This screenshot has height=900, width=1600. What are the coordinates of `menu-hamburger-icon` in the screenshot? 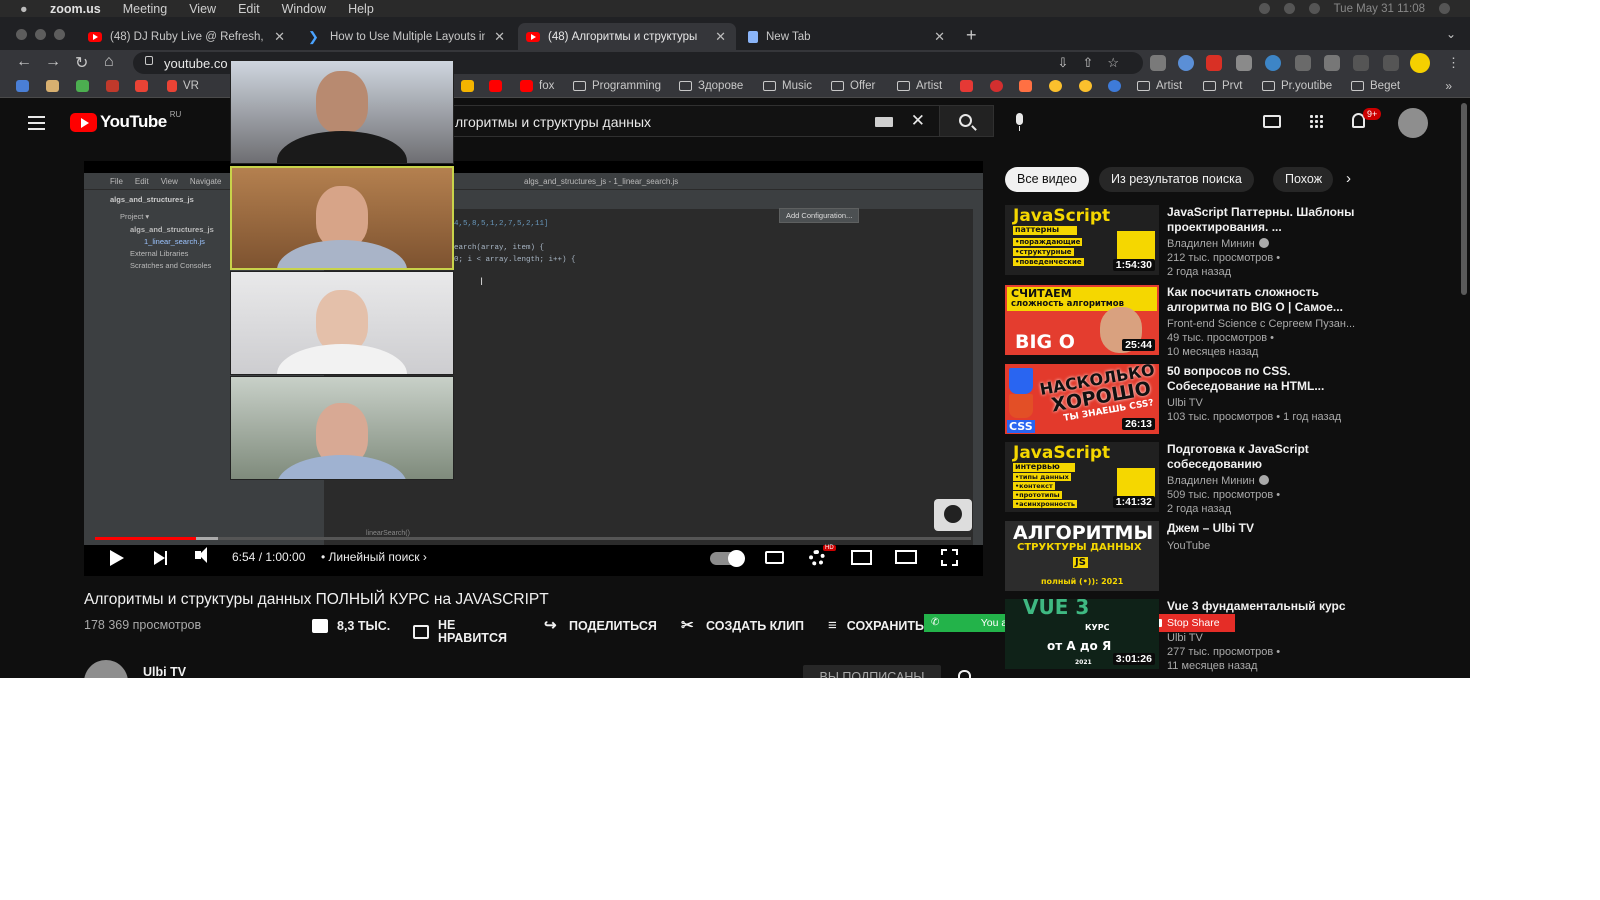 It's located at (36, 125).